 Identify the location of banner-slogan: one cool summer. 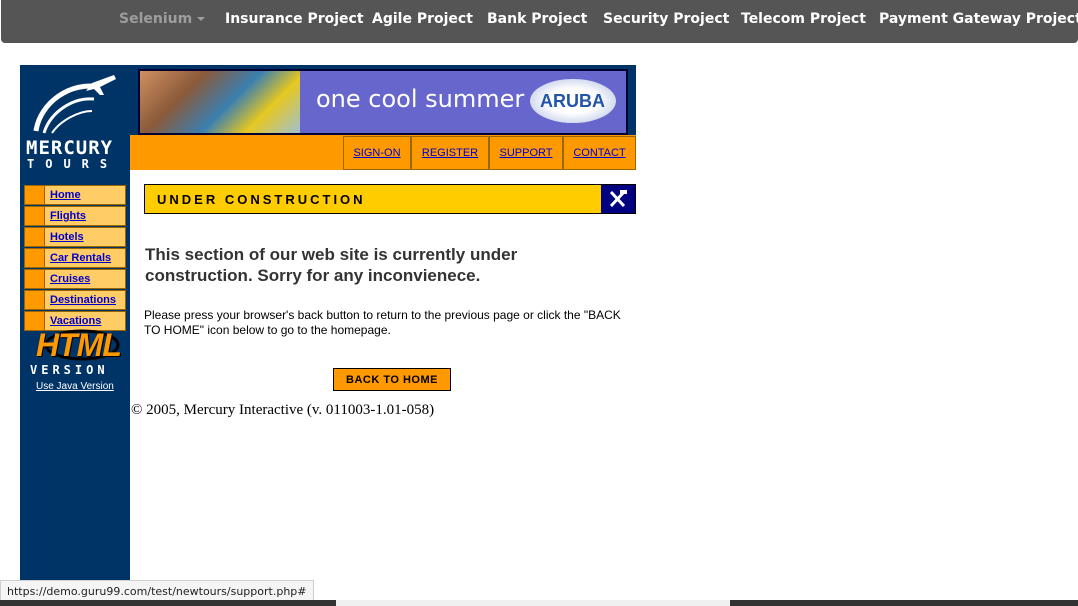
(420, 99).